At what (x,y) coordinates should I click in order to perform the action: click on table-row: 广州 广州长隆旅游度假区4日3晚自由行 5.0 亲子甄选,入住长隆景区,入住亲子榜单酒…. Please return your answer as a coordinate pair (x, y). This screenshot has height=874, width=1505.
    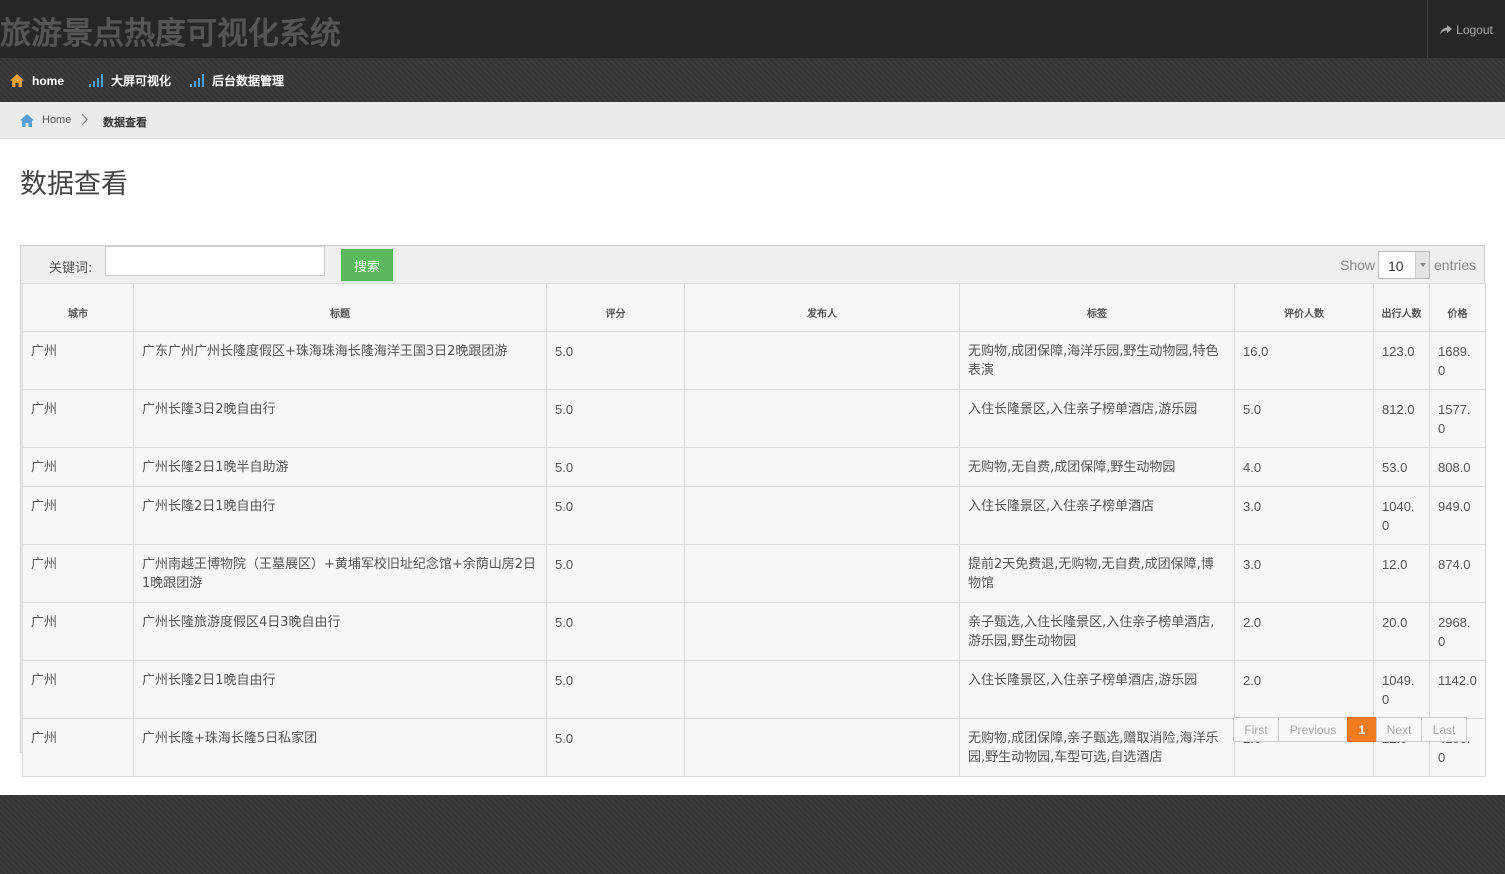
    Looking at the image, I should click on (754, 631).